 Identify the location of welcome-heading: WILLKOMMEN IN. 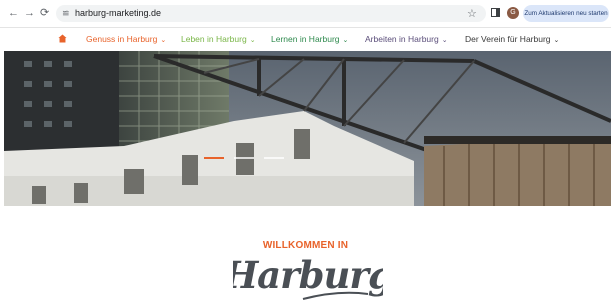
(305, 245).